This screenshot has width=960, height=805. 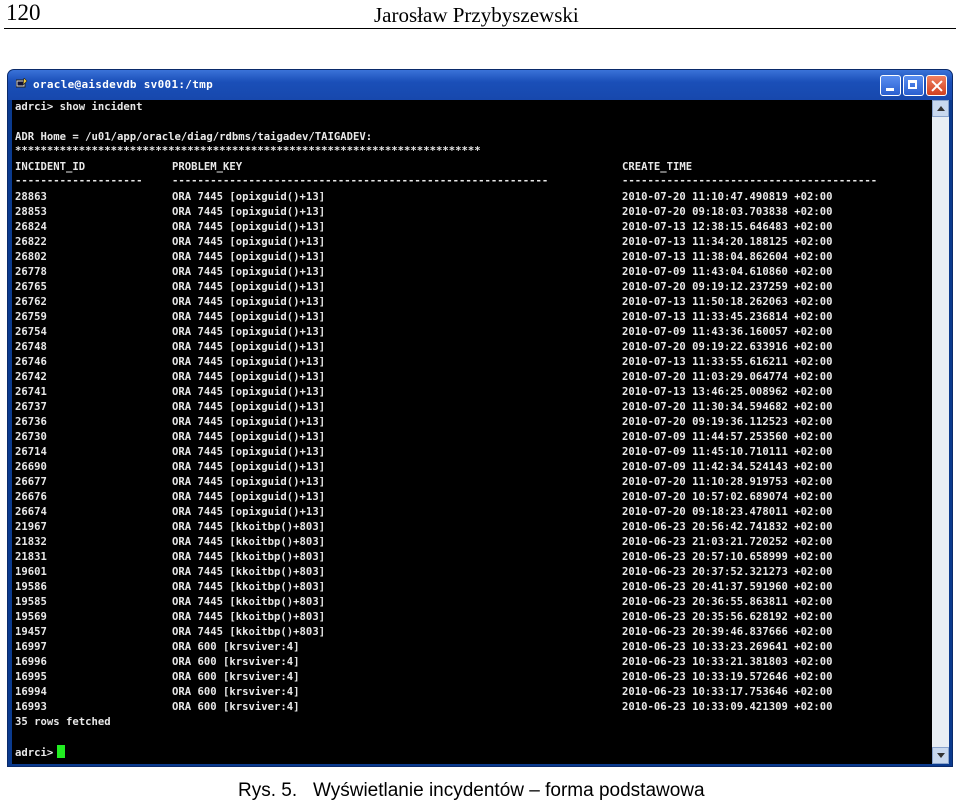 I want to click on incident-id-cell: 19586, so click(x=31, y=587).